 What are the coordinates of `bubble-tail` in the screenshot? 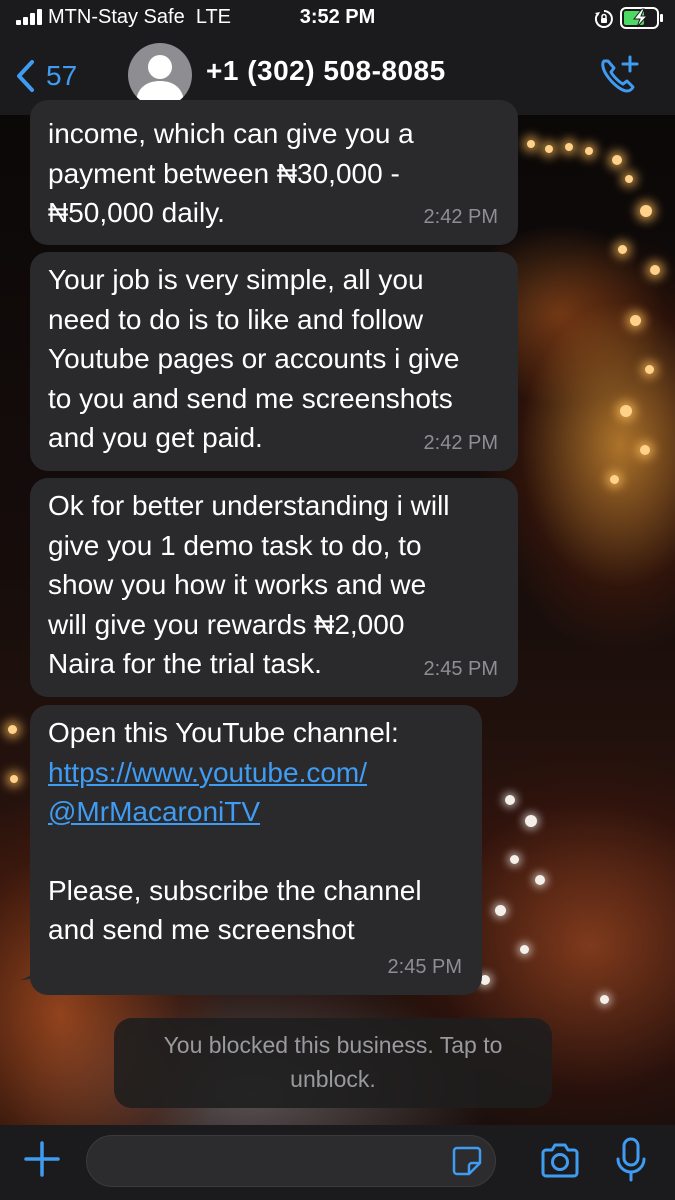 It's located at (32, 967).